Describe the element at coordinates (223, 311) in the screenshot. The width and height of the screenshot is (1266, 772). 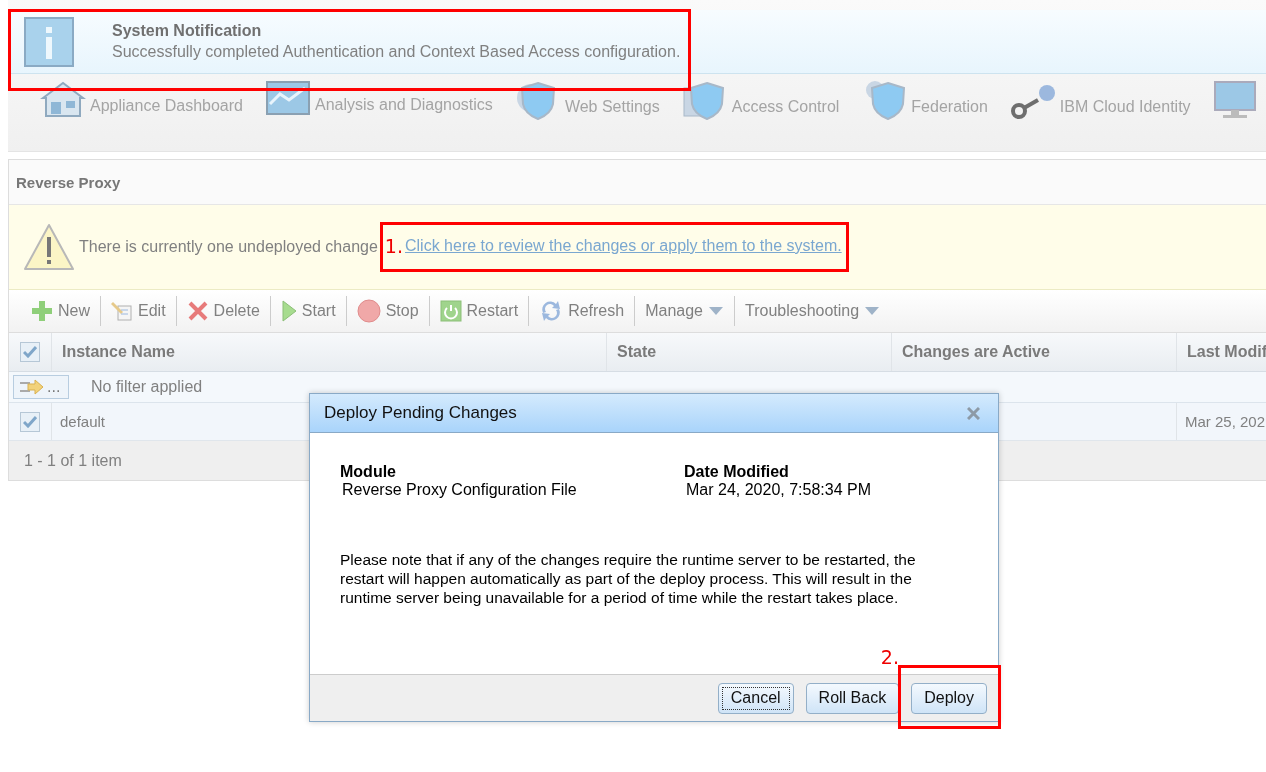
I see `toolbar-button: Delete` at that location.